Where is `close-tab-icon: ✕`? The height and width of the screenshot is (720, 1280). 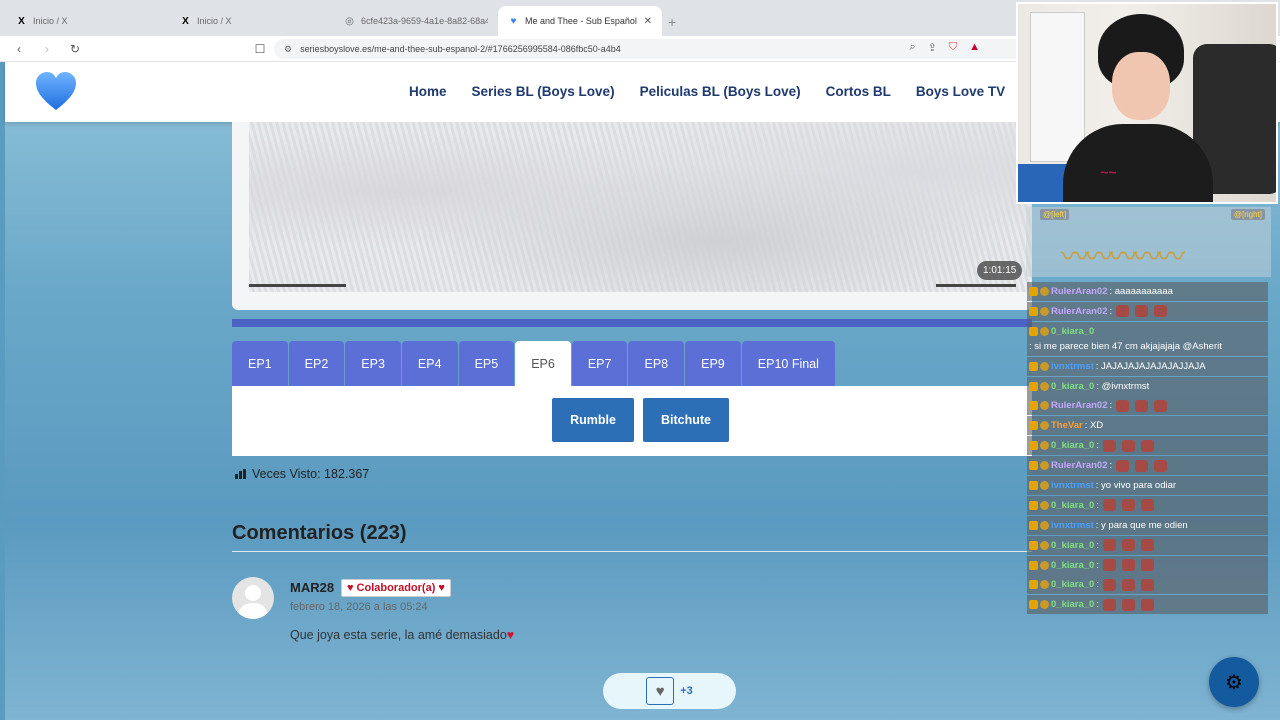 close-tab-icon: ✕ is located at coordinates (648, 21).